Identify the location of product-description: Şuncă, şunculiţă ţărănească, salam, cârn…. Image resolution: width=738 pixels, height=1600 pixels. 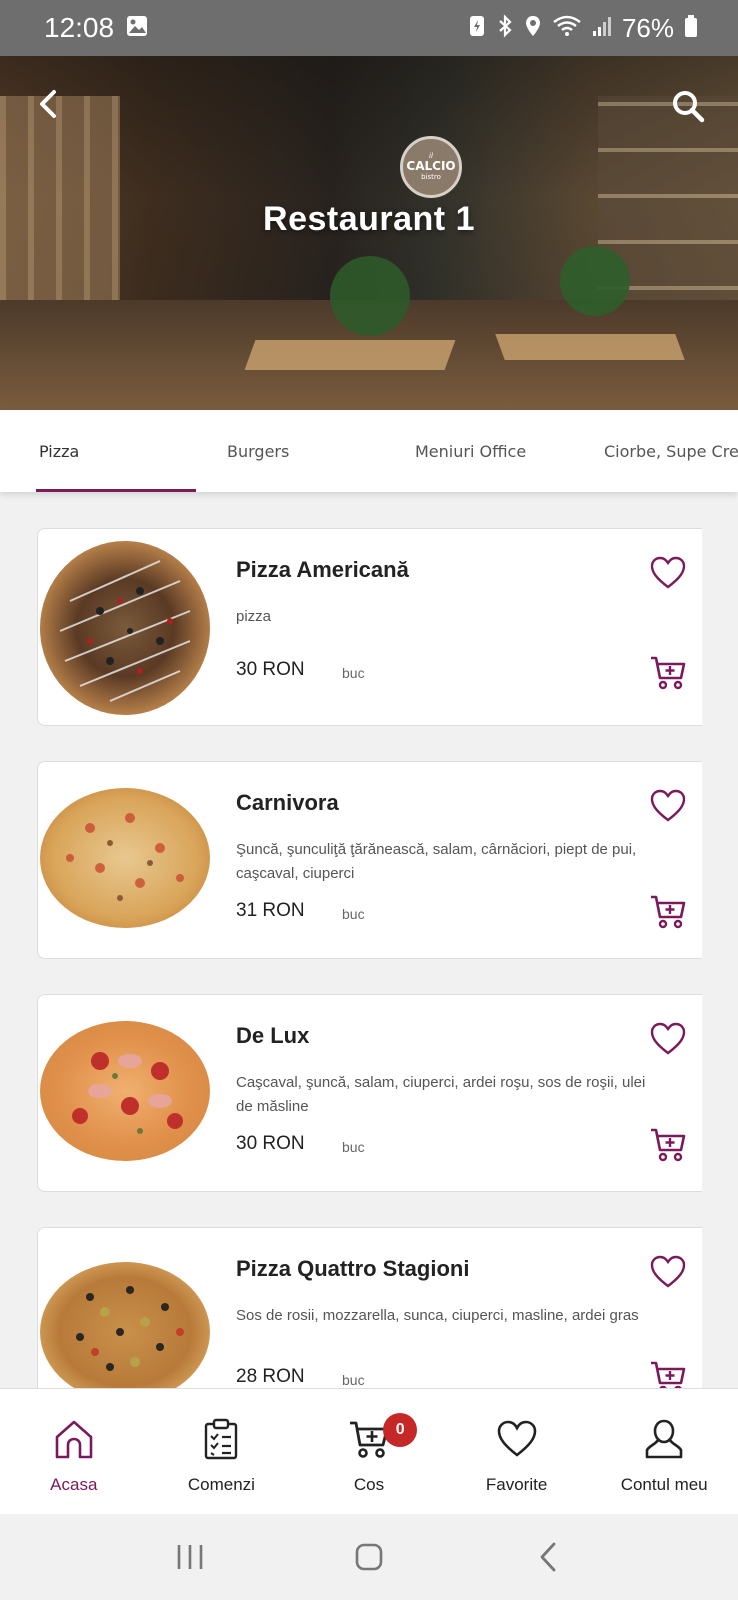
(436, 861).